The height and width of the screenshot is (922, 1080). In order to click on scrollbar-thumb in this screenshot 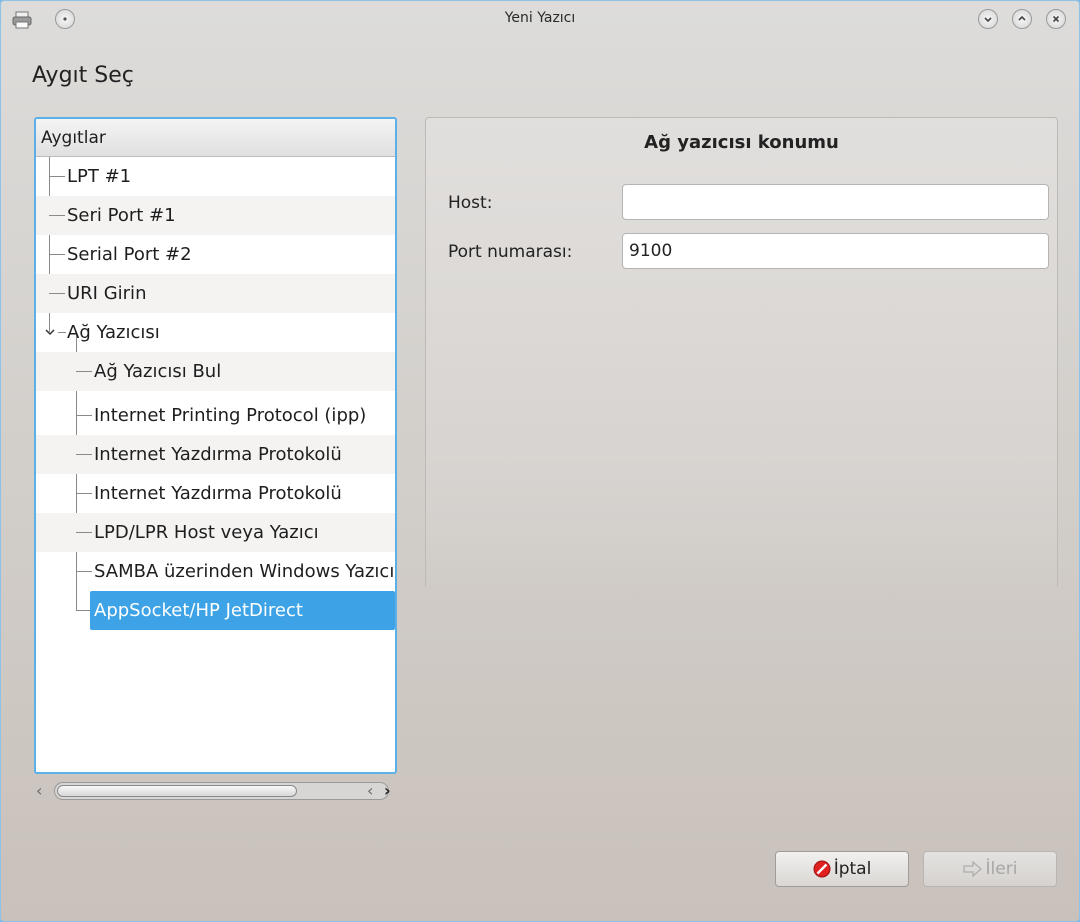, I will do `click(177, 791)`.